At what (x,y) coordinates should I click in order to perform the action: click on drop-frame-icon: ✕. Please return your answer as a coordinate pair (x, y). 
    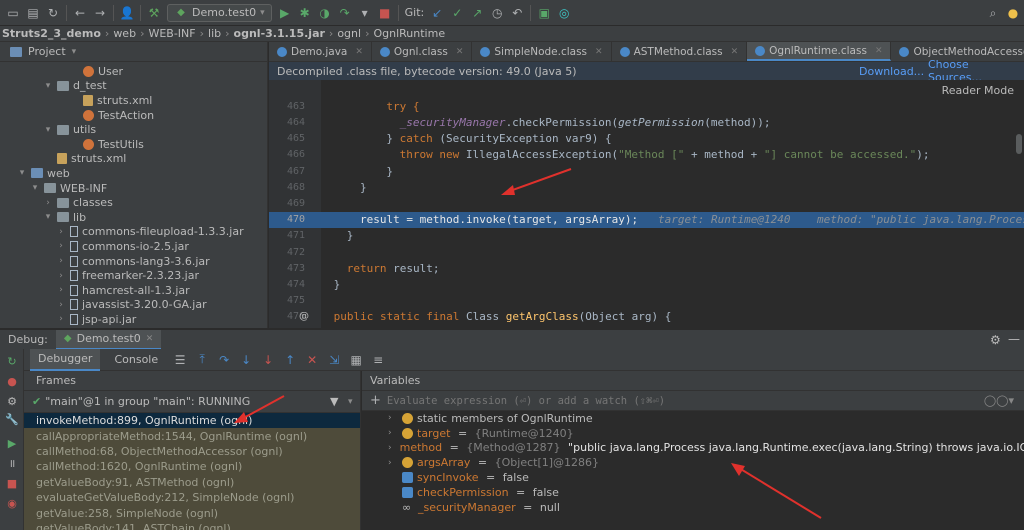
    Looking at the image, I should click on (312, 360).